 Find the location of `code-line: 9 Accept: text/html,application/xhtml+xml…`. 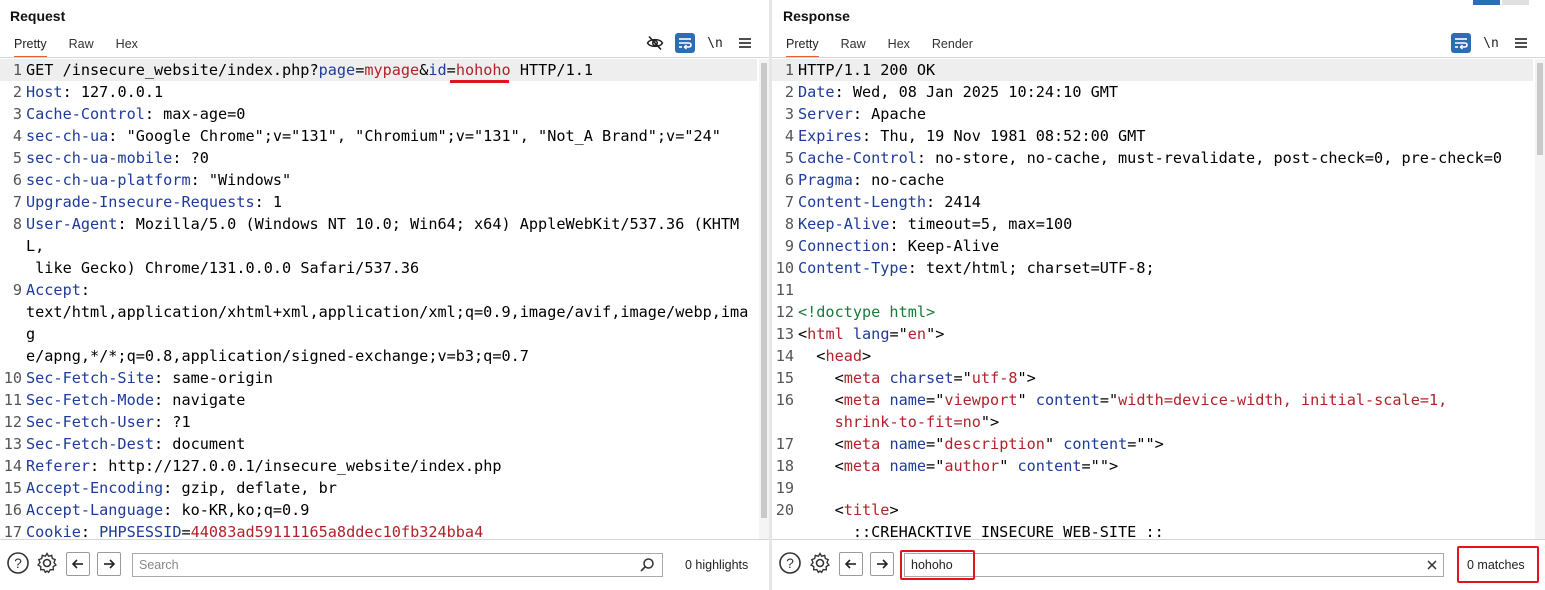

code-line: 9 Accept: text/html,application/xhtml+xml… is located at coordinates (378, 323).